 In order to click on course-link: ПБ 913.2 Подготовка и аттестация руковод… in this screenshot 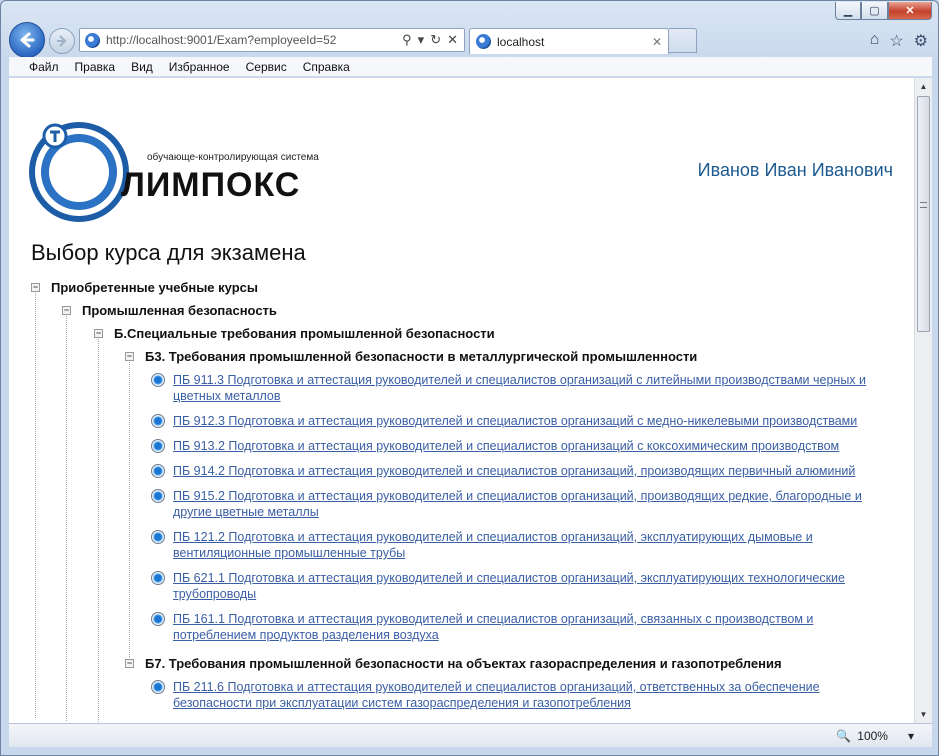, I will do `click(506, 446)`.